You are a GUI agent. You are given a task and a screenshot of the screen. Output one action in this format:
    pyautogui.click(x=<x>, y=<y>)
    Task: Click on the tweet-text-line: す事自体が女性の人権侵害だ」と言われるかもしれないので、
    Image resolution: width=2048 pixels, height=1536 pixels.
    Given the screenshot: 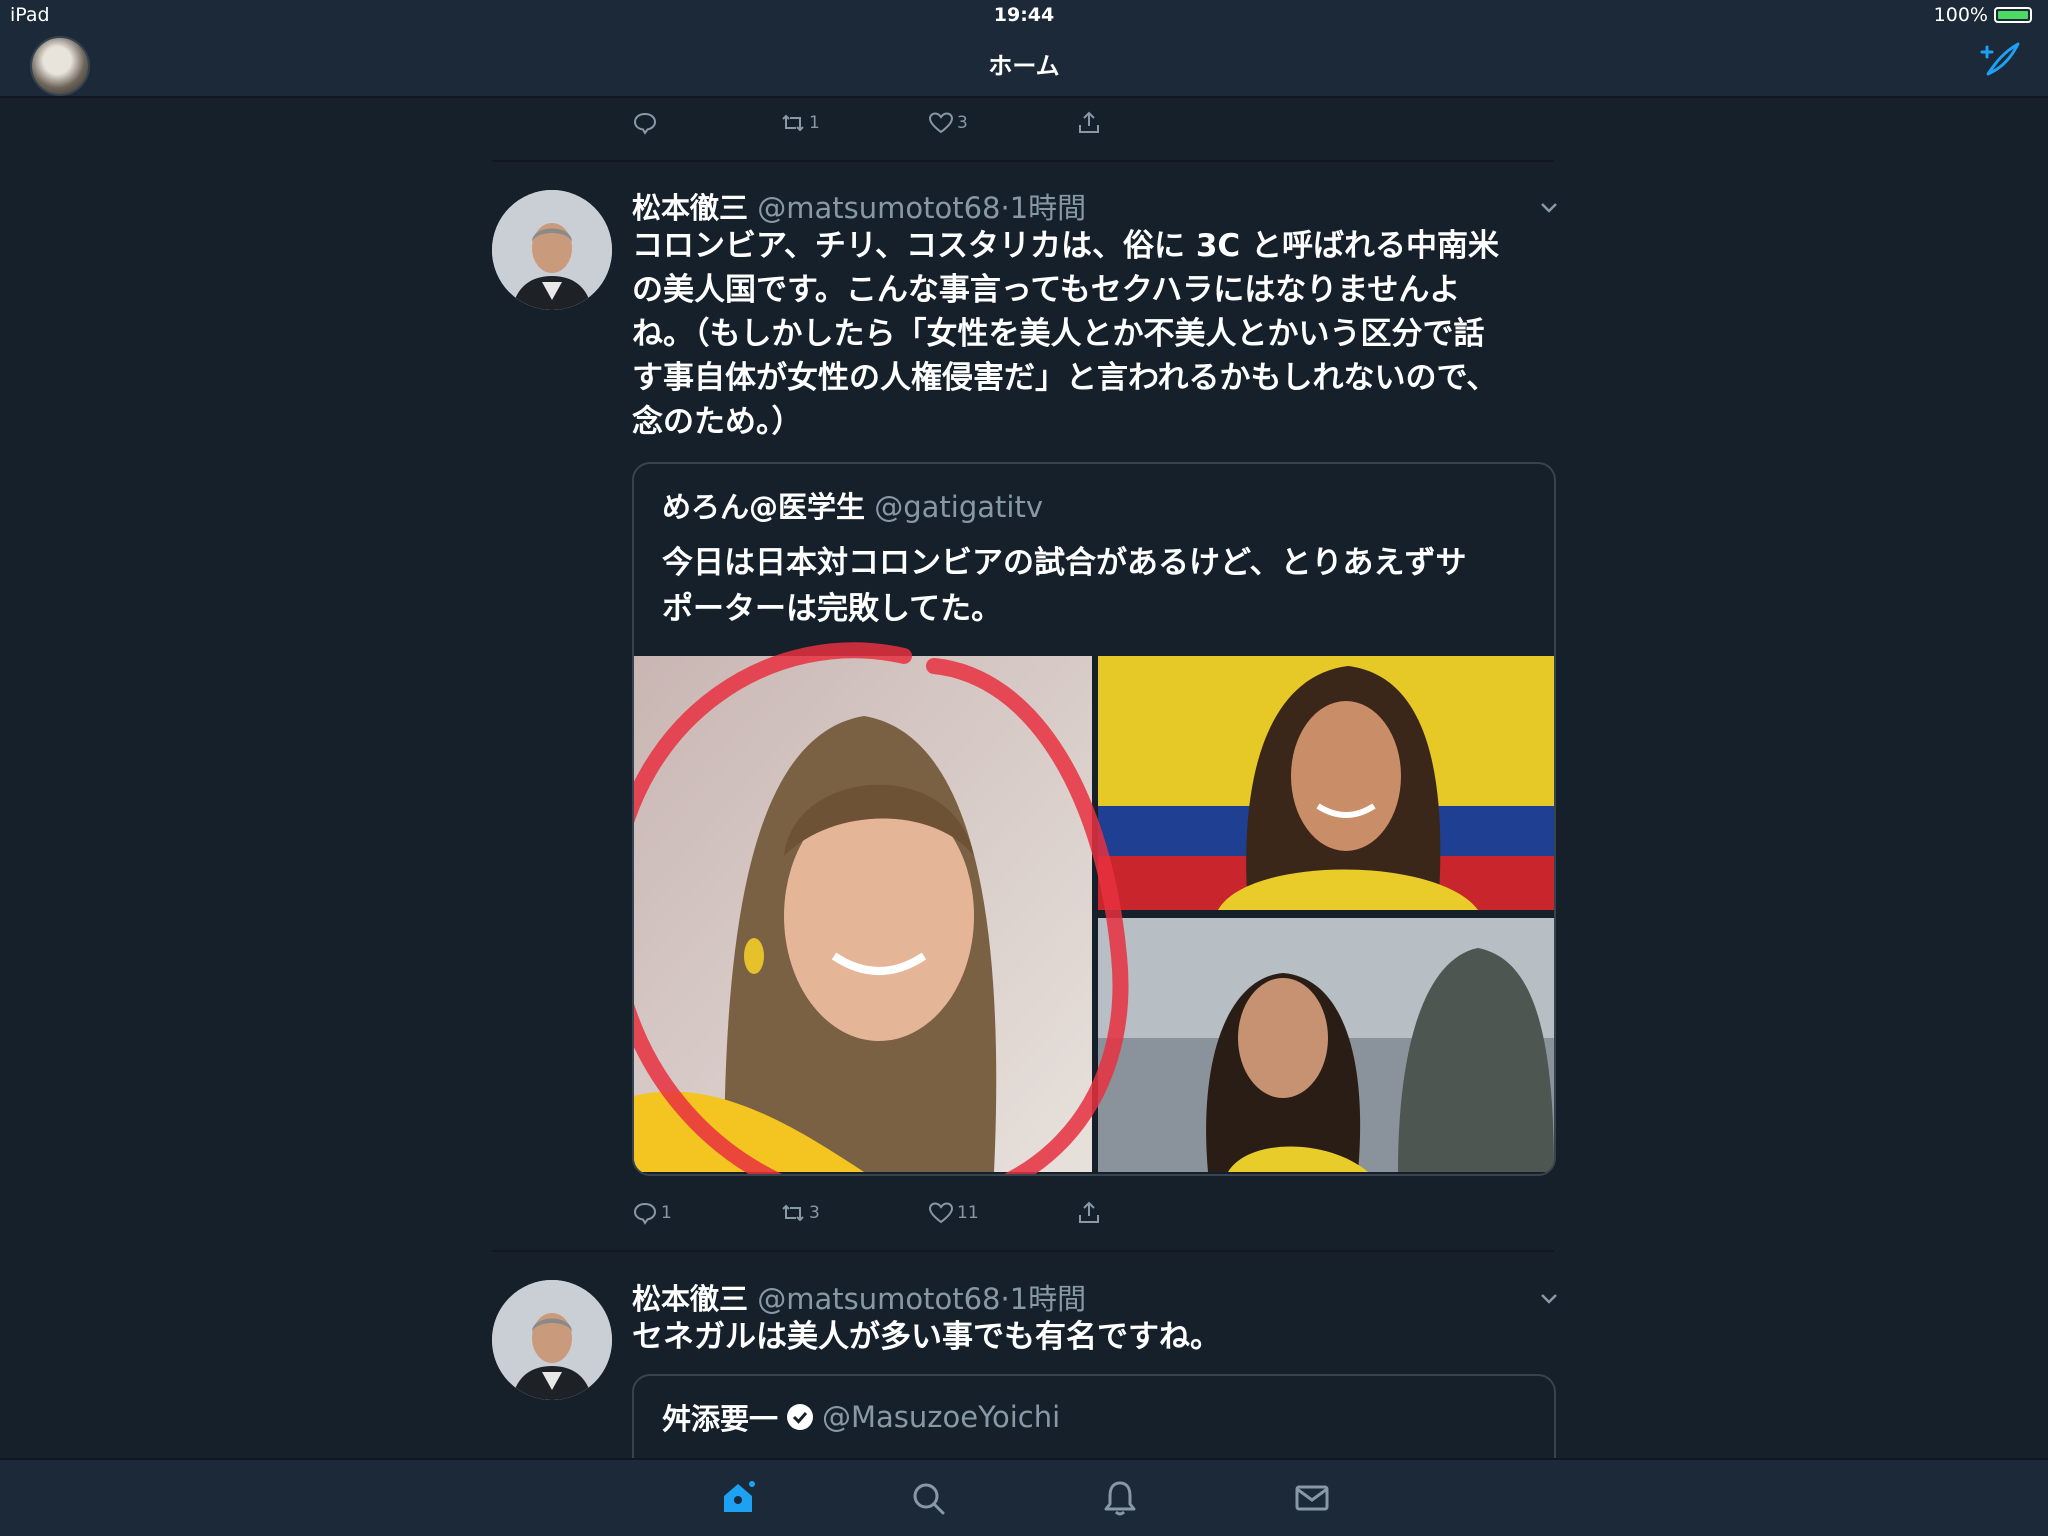 What is the action you would take?
    pyautogui.click(x=1065, y=378)
    